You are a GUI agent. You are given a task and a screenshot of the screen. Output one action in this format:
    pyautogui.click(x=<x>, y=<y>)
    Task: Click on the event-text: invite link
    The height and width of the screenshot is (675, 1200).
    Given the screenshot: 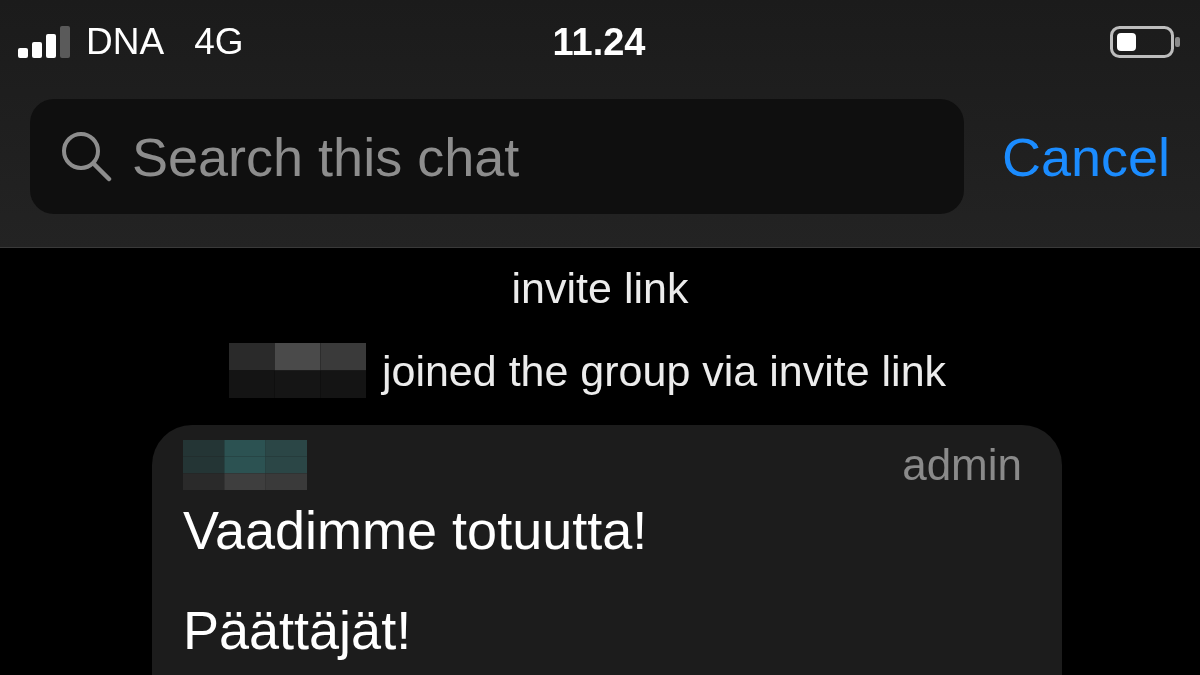 What is the action you would take?
    pyautogui.click(x=600, y=288)
    